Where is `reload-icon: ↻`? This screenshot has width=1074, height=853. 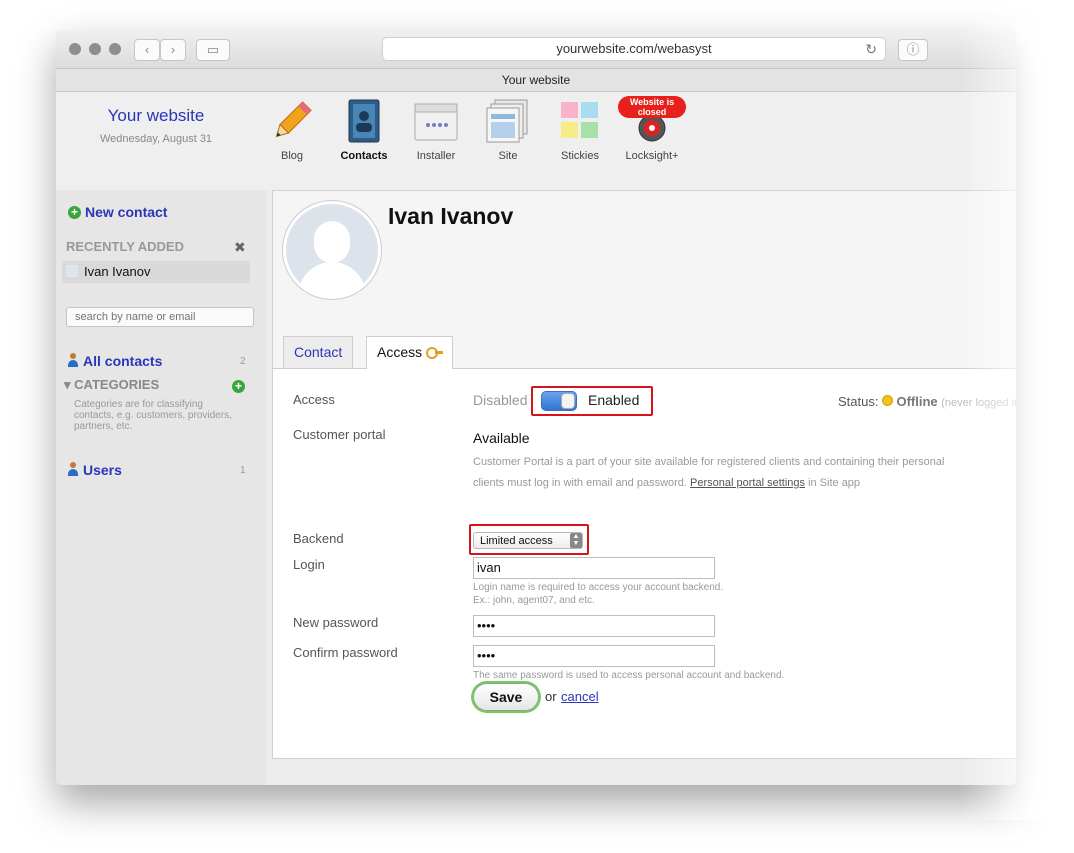
reload-icon: ↻ is located at coordinates (871, 49).